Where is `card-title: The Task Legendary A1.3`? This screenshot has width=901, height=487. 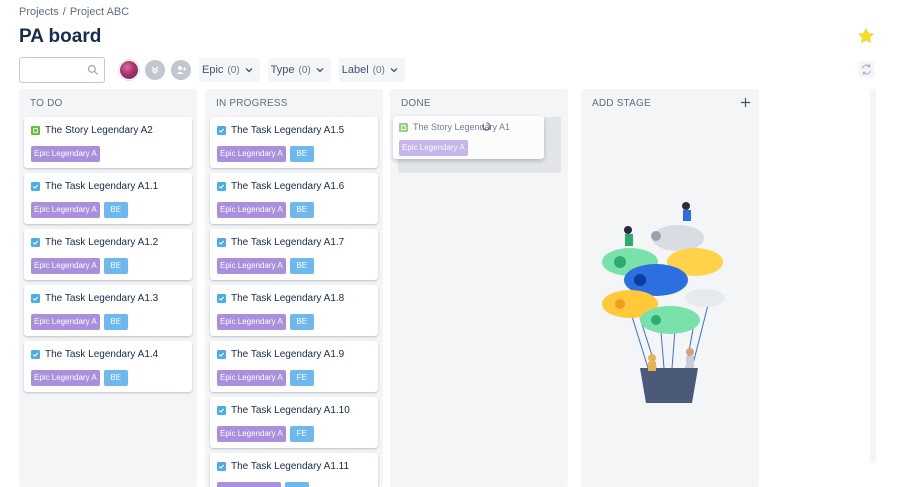 card-title: The Task Legendary A1.3 is located at coordinates (102, 298).